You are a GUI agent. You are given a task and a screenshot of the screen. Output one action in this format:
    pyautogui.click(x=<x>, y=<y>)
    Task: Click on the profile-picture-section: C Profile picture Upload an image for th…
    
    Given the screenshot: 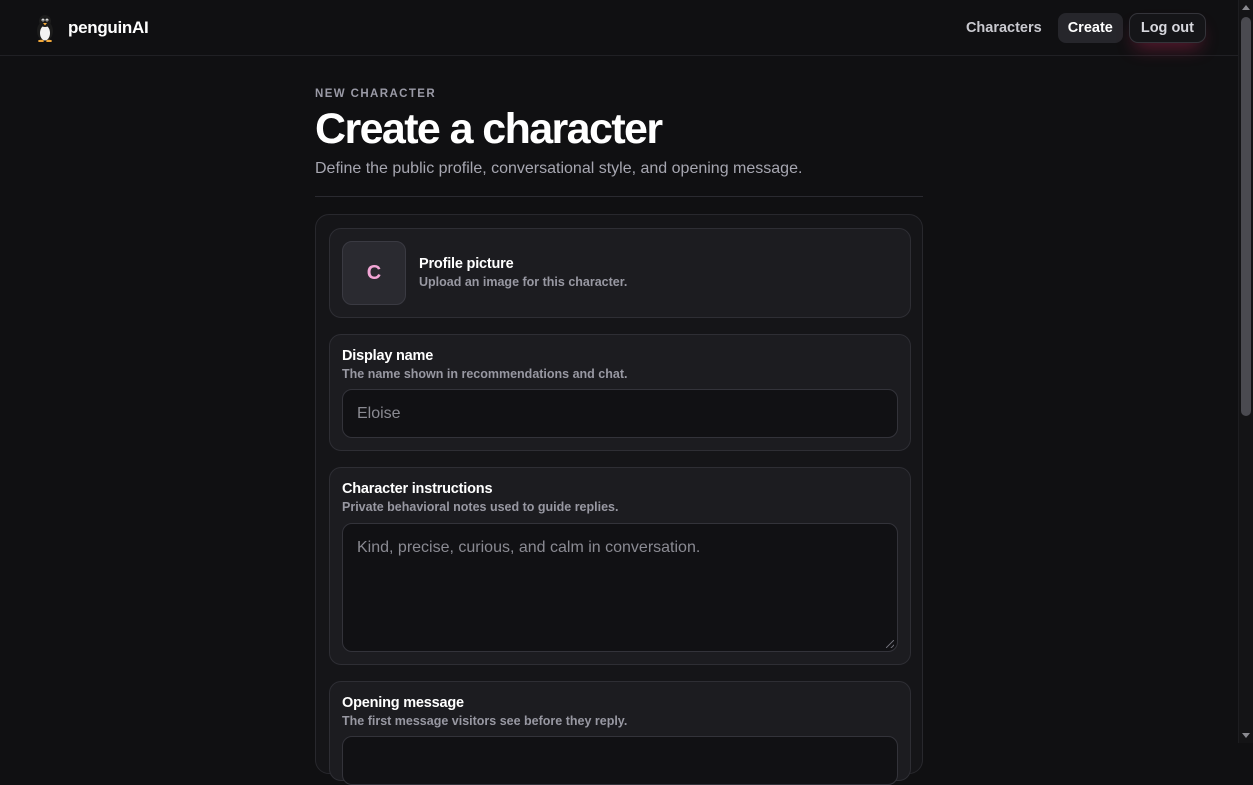 What is the action you would take?
    pyautogui.click(x=620, y=273)
    